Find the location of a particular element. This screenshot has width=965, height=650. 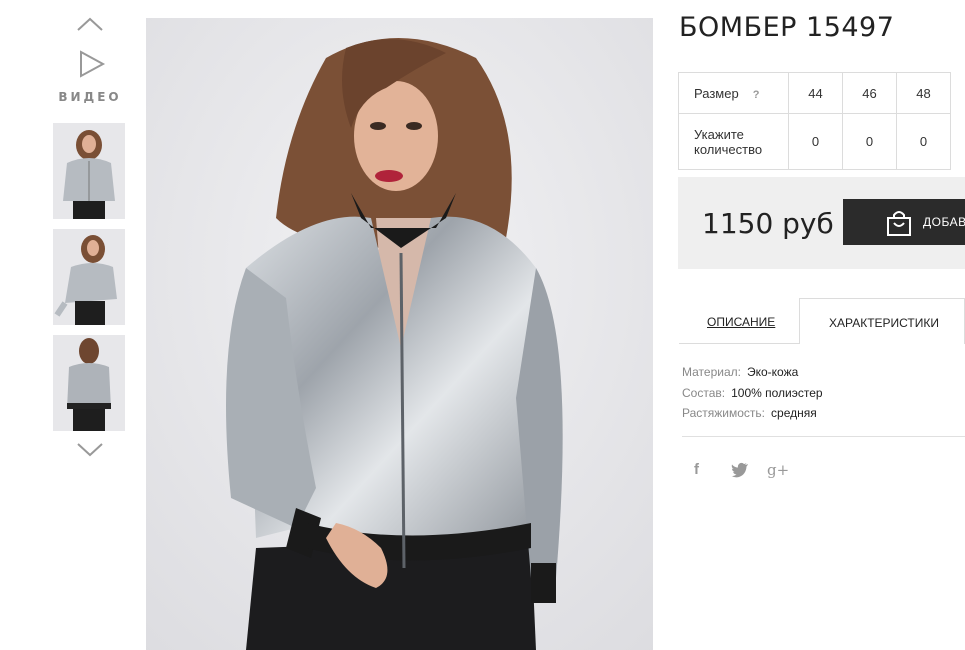

chevron-up-icon is located at coordinates (90, 24).